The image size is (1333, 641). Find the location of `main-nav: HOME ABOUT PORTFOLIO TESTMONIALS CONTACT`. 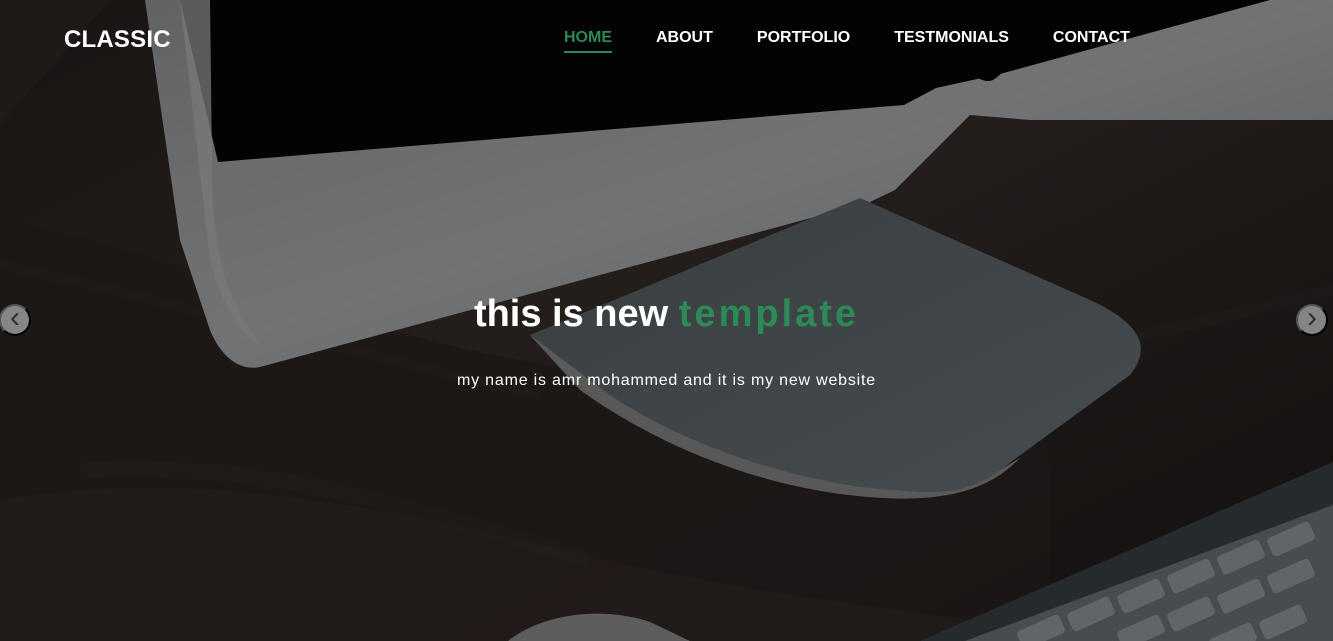

main-nav: HOME ABOUT PORTFOLIO TESTMONIALS CONTACT is located at coordinates (847, 40).